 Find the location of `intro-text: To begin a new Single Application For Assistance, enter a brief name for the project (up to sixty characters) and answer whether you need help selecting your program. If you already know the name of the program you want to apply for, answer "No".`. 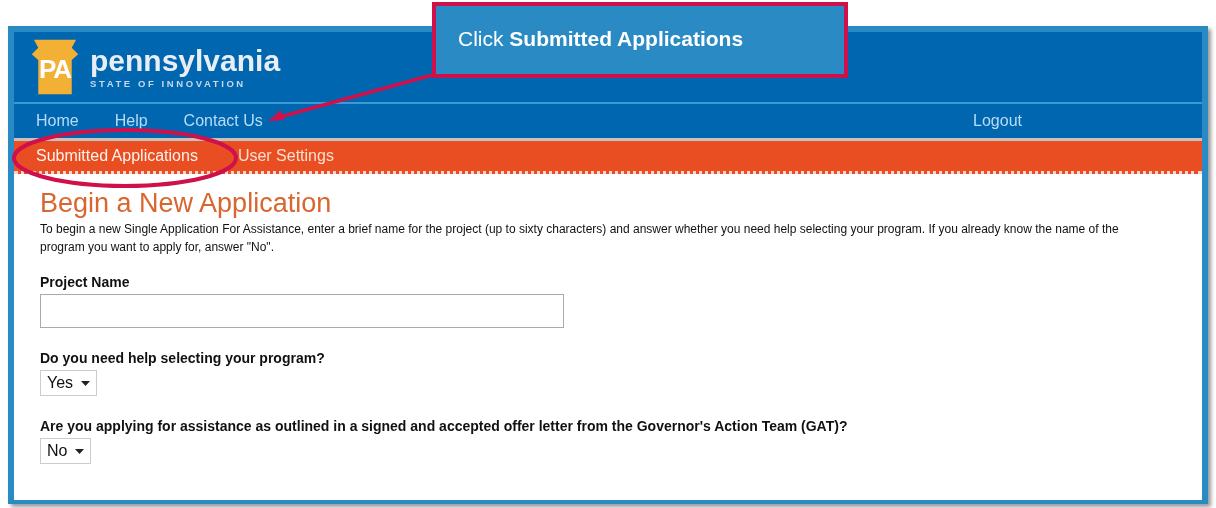

intro-text: To begin a new Single Application For Assistance, enter a brief name for the project (up to sixty characters) and answer whether you need help selecting your program. If you already know the name of the program you want to apply for, answer "No". is located at coordinates (580, 238).